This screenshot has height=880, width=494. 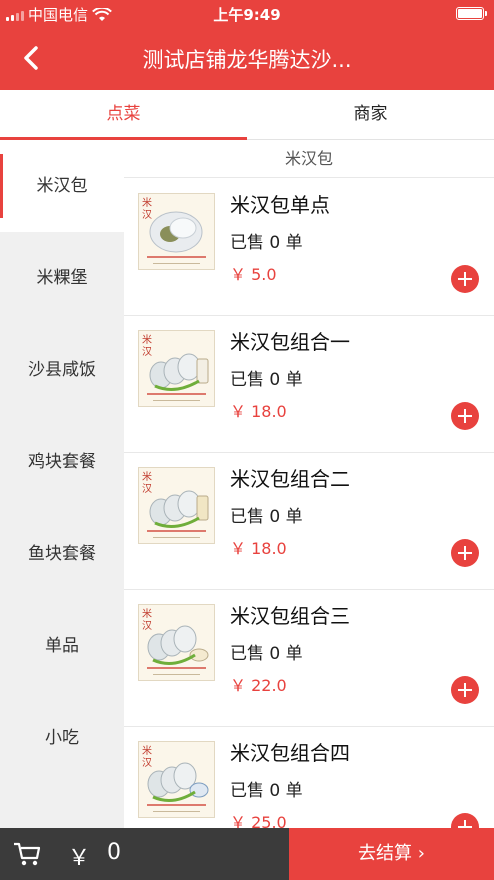 I want to click on product-price: ￥ 25.0, so click(x=258, y=820).